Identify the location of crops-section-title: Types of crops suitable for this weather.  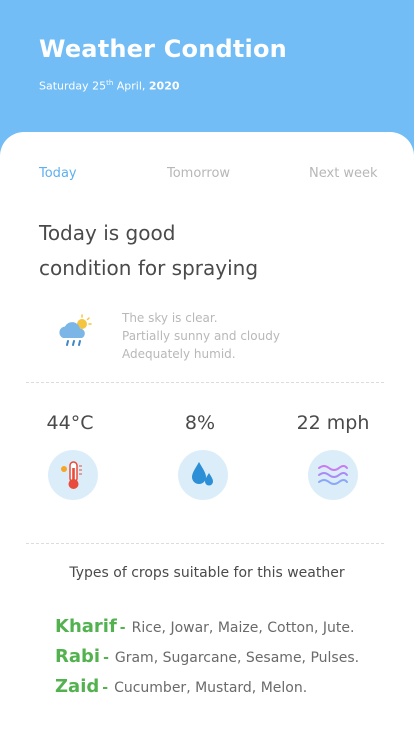
(207, 573).